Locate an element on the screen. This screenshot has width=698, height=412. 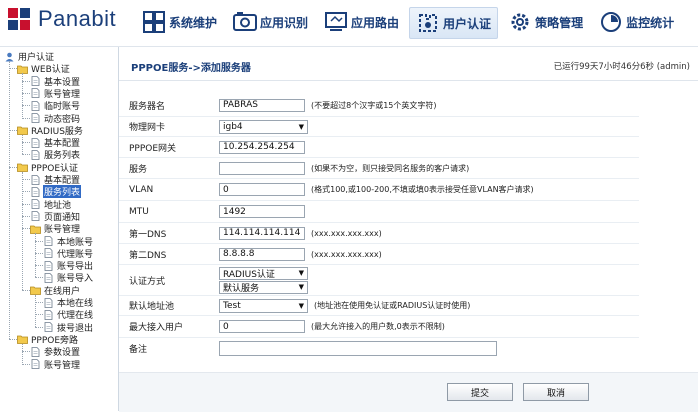
server-name-label: 服务器名 is located at coordinates (147, 106).